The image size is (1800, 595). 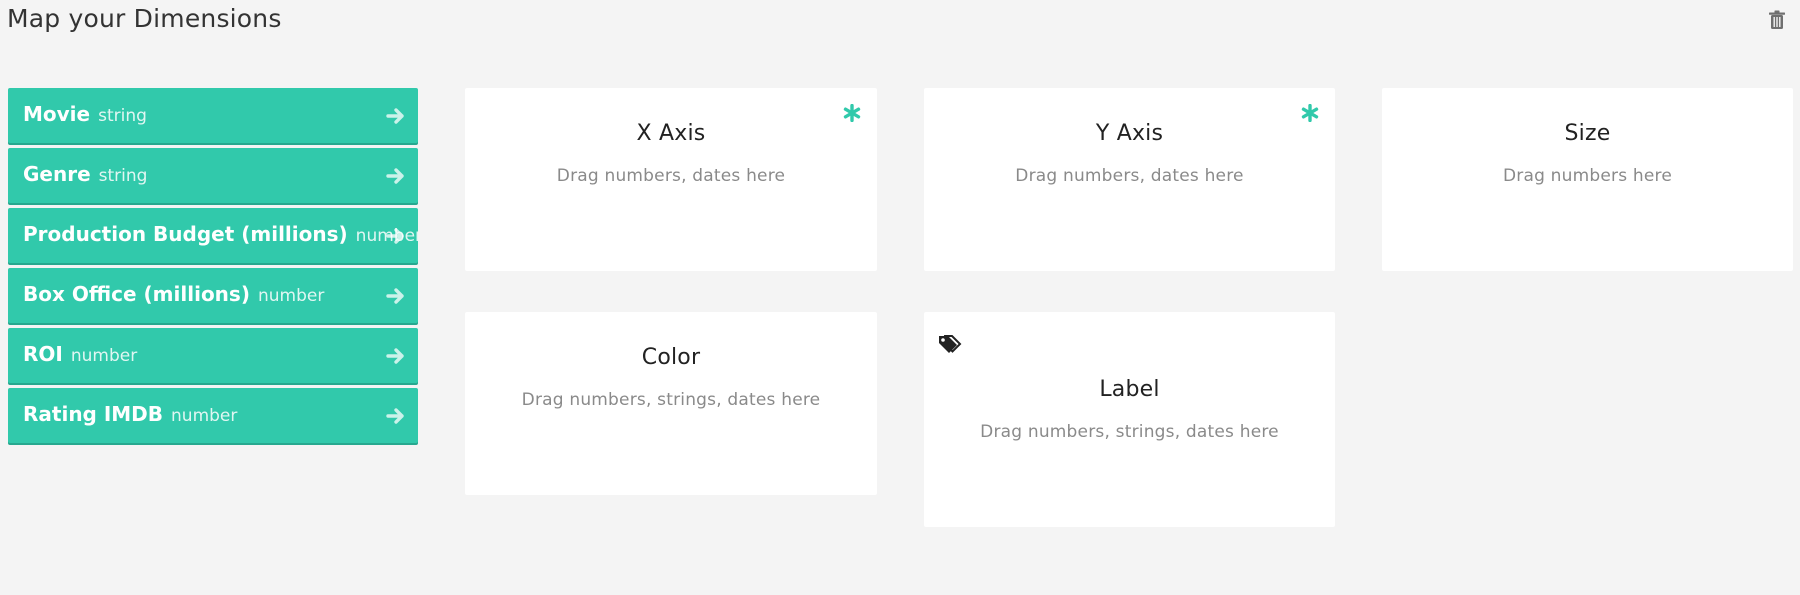 I want to click on mapping-title: Label, so click(x=1129, y=389).